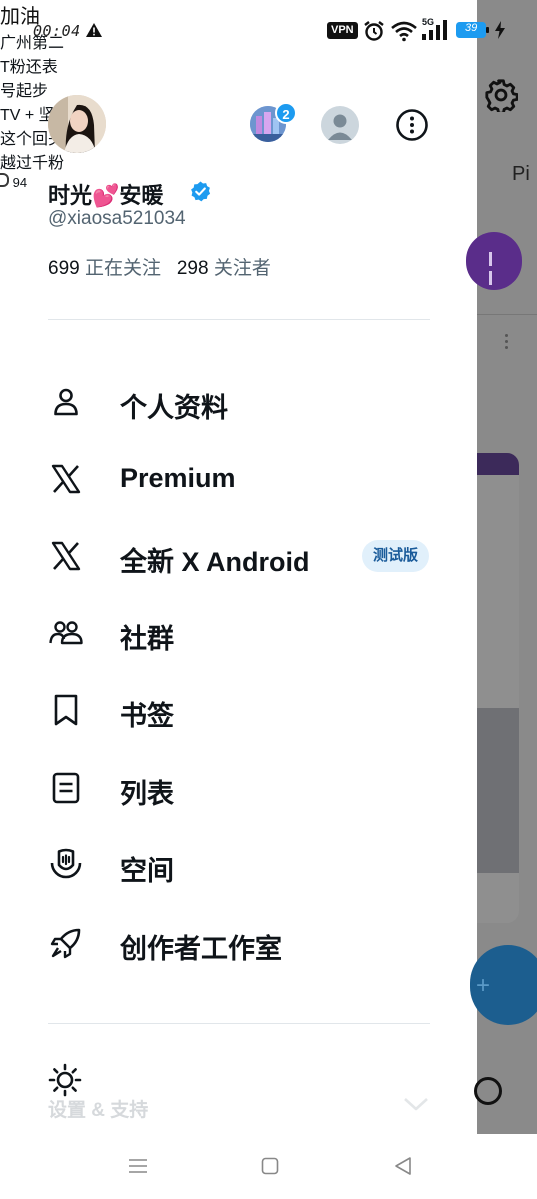 This screenshot has width=537, height=1199. Describe the element at coordinates (240, 788) in the screenshot. I see `menu-item-lists: 列表` at that location.